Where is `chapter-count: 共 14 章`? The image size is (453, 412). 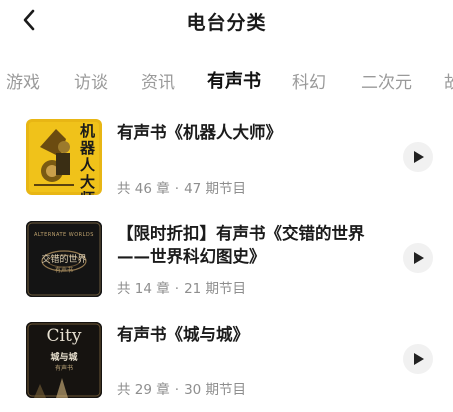
chapter-count: 共 14 章 is located at coordinates (143, 289).